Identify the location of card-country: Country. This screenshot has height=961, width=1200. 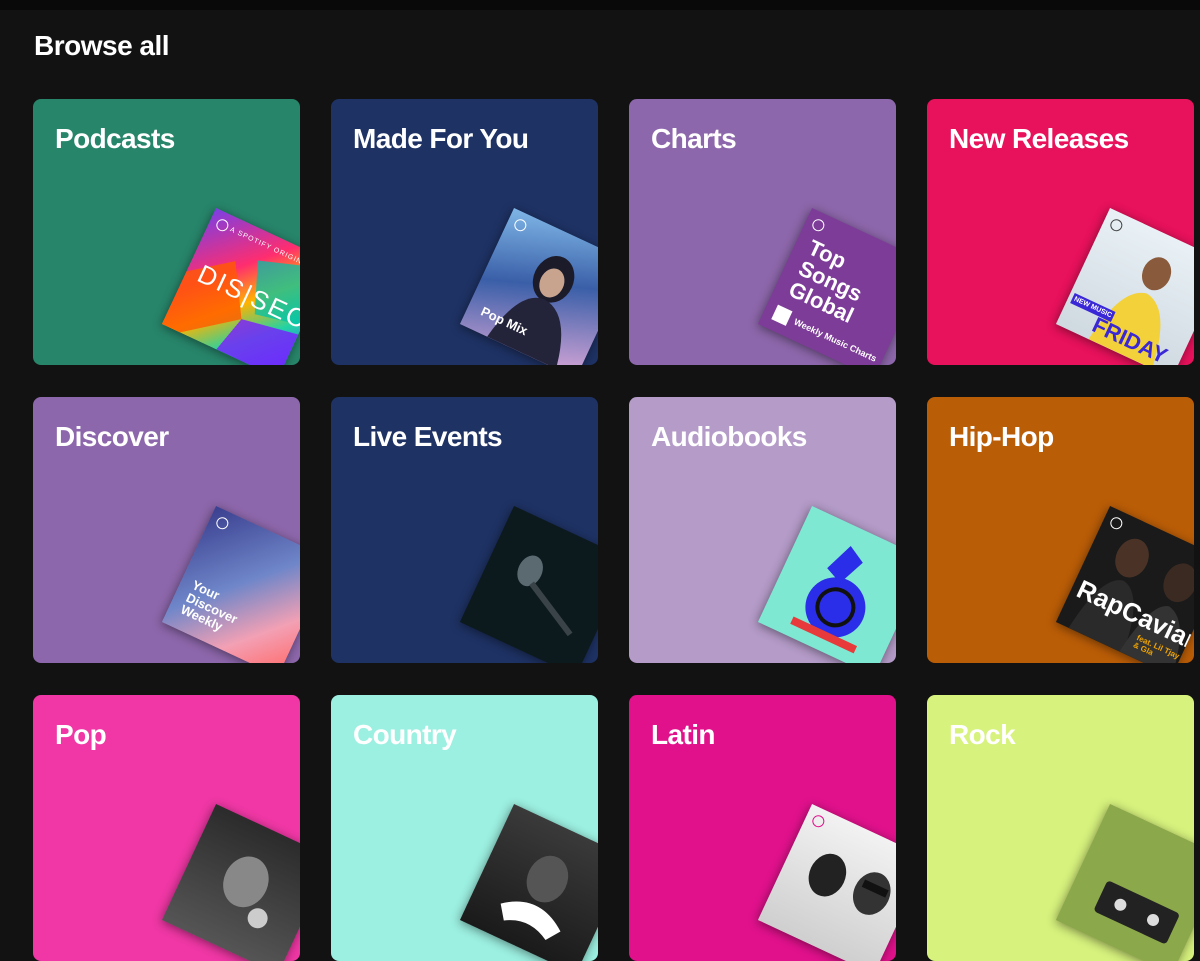
(464, 828).